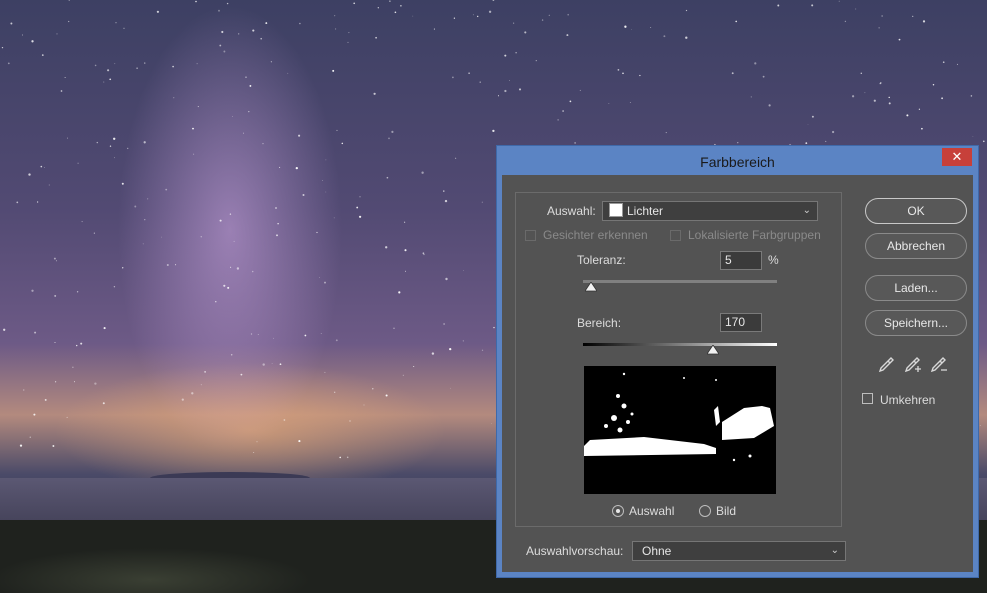  I want to click on close-button: ✕, so click(957, 157).